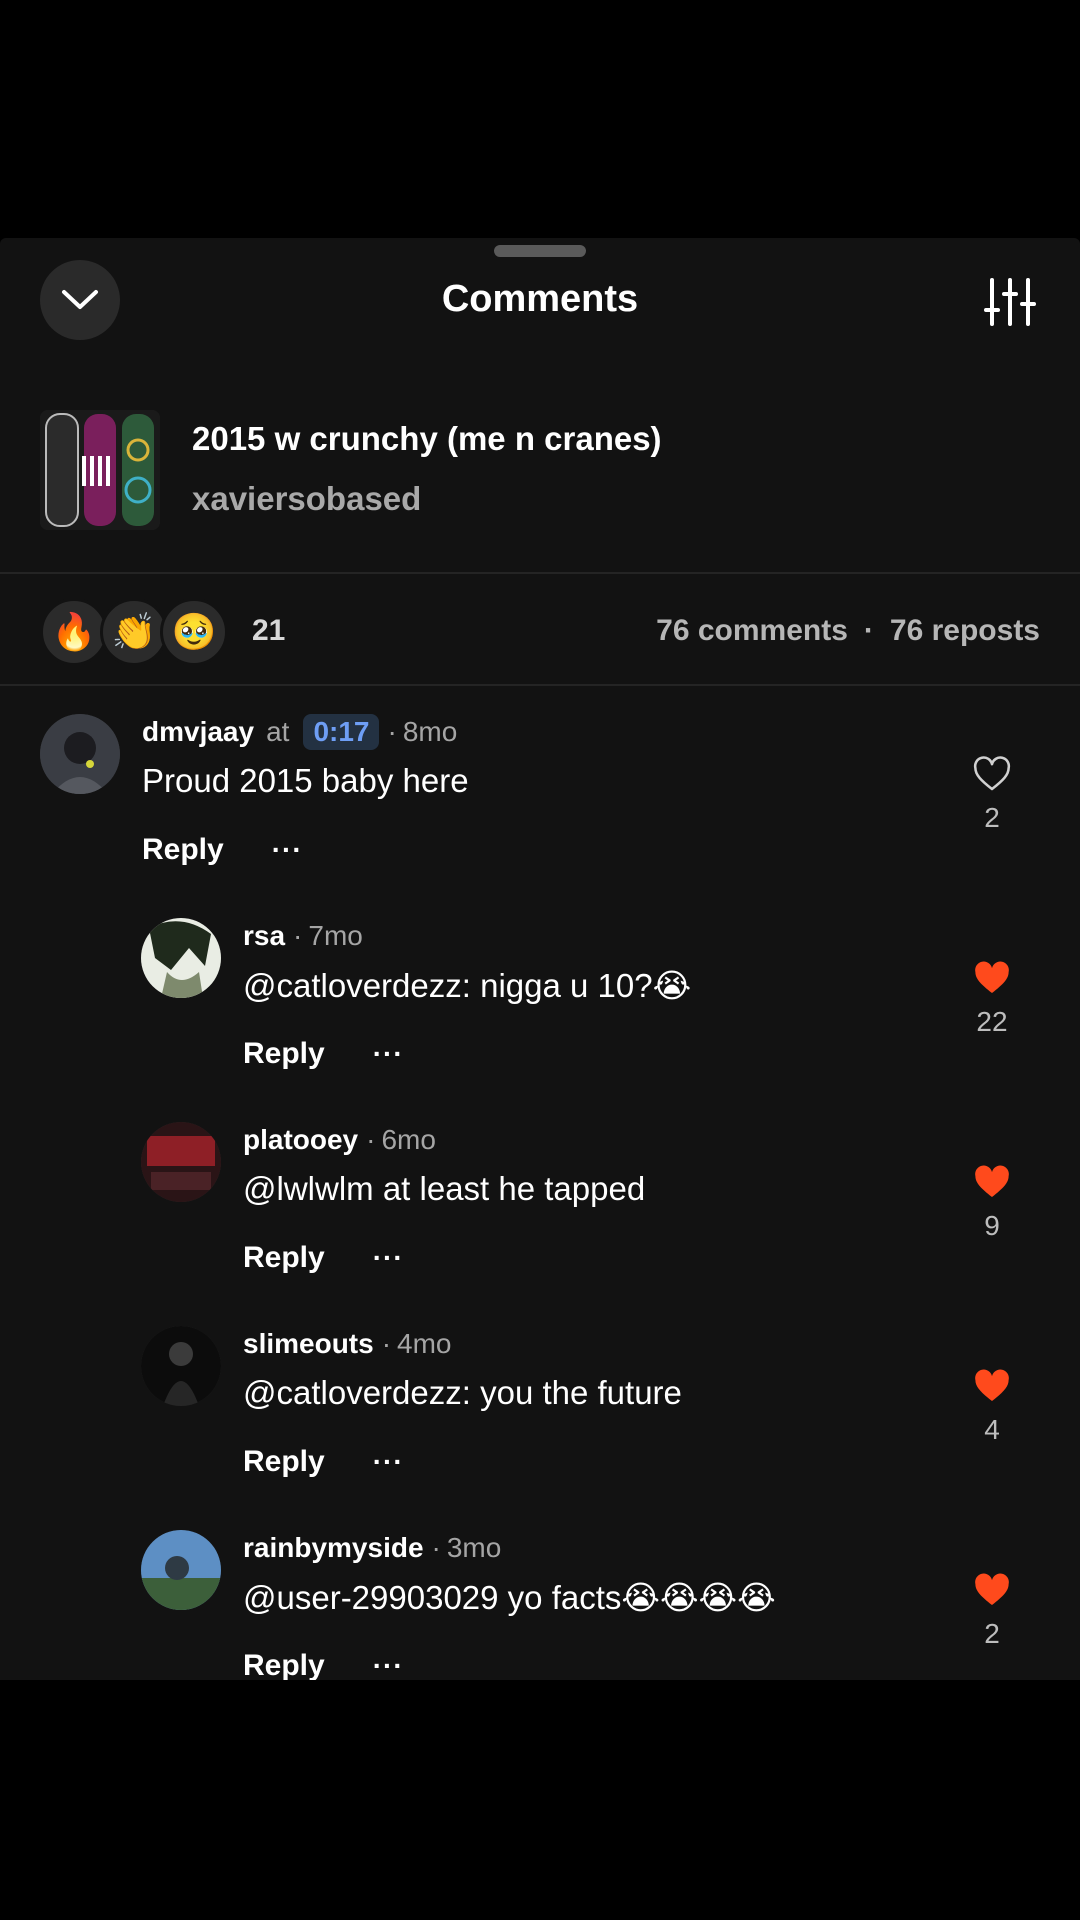  I want to click on like-count: 4, so click(992, 1429).